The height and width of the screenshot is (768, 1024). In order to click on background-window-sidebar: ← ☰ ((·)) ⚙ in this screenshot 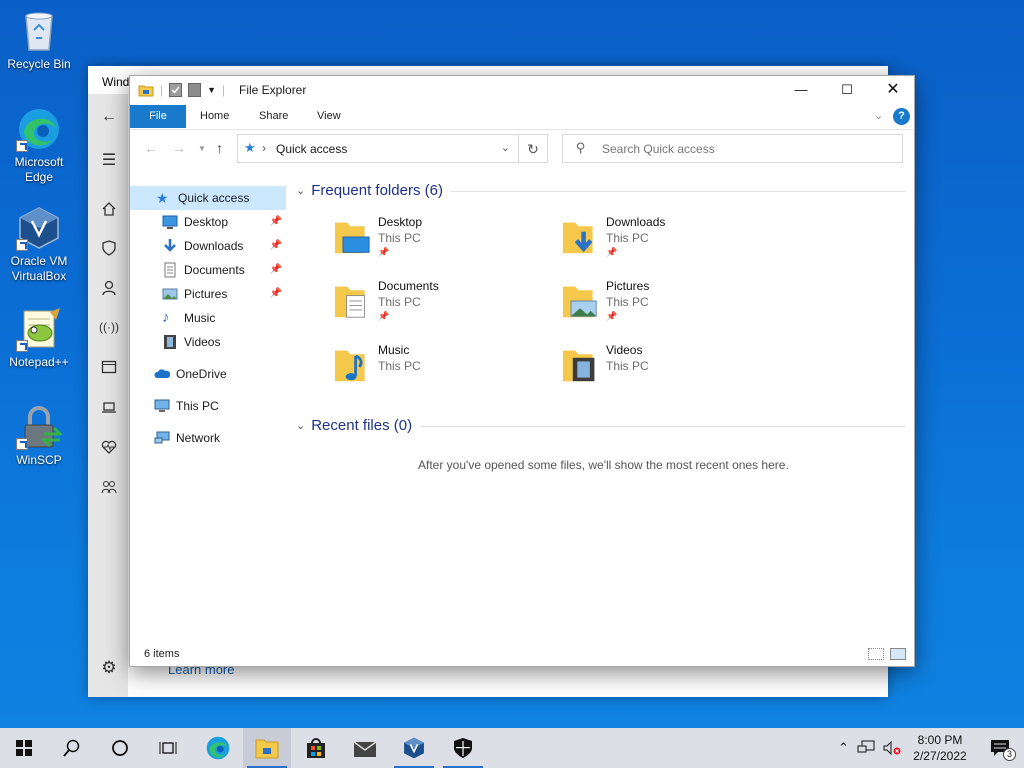, I will do `click(108, 395)`.